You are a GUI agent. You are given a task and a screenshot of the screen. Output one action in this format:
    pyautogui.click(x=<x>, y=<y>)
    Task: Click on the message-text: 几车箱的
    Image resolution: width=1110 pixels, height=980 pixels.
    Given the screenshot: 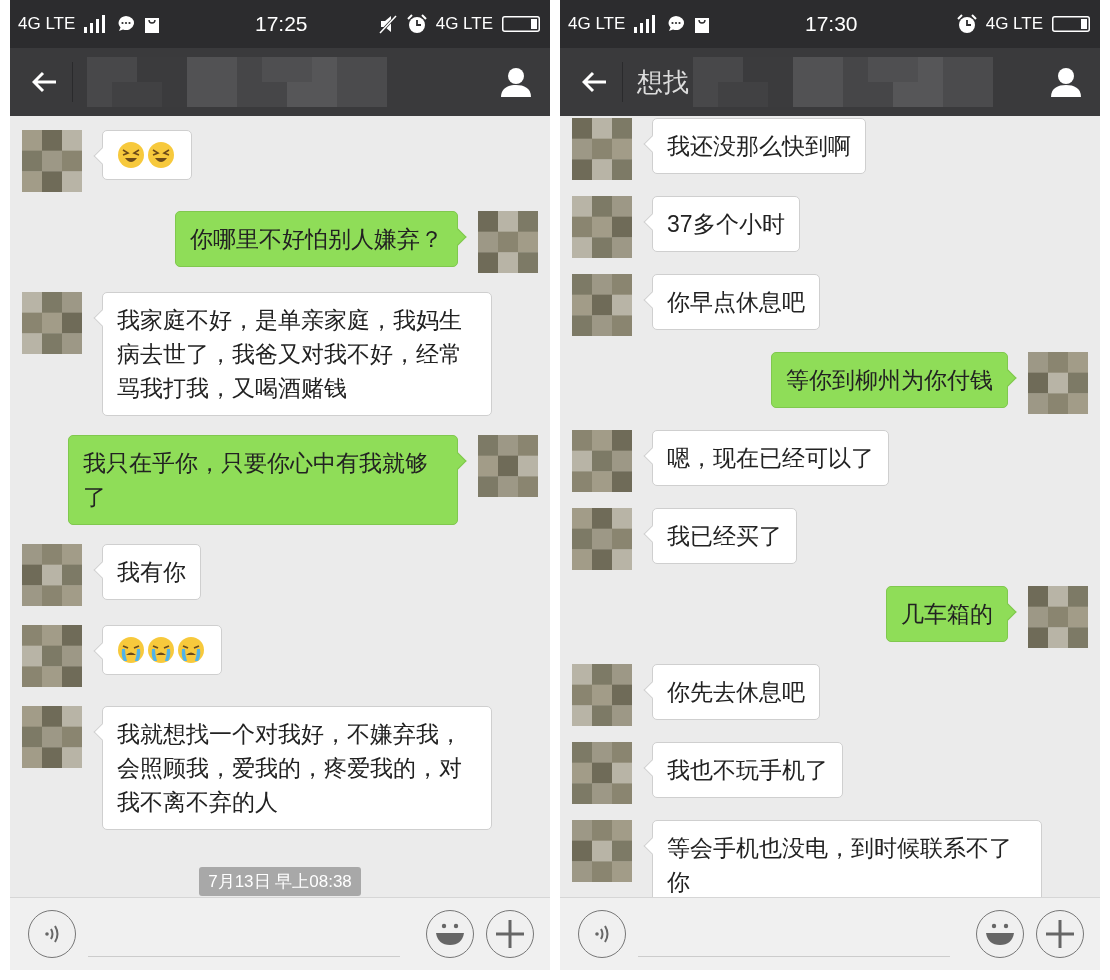 What is the action you would take?
    pyautogui.click(x=947, y=614)
    